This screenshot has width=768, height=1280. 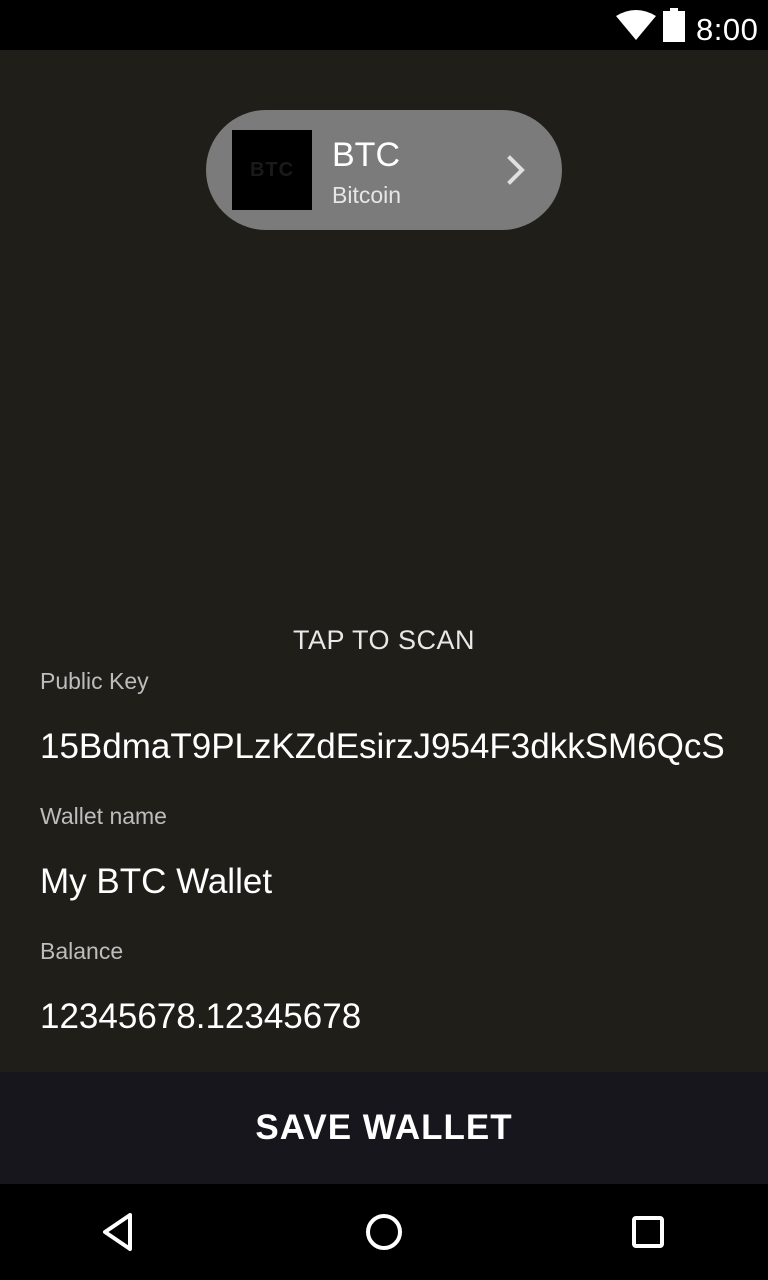 What do you see at coordinates (366, 155) in the screenshot?
I see `coin-symbol: BTC` at bounding box center [366, 155].